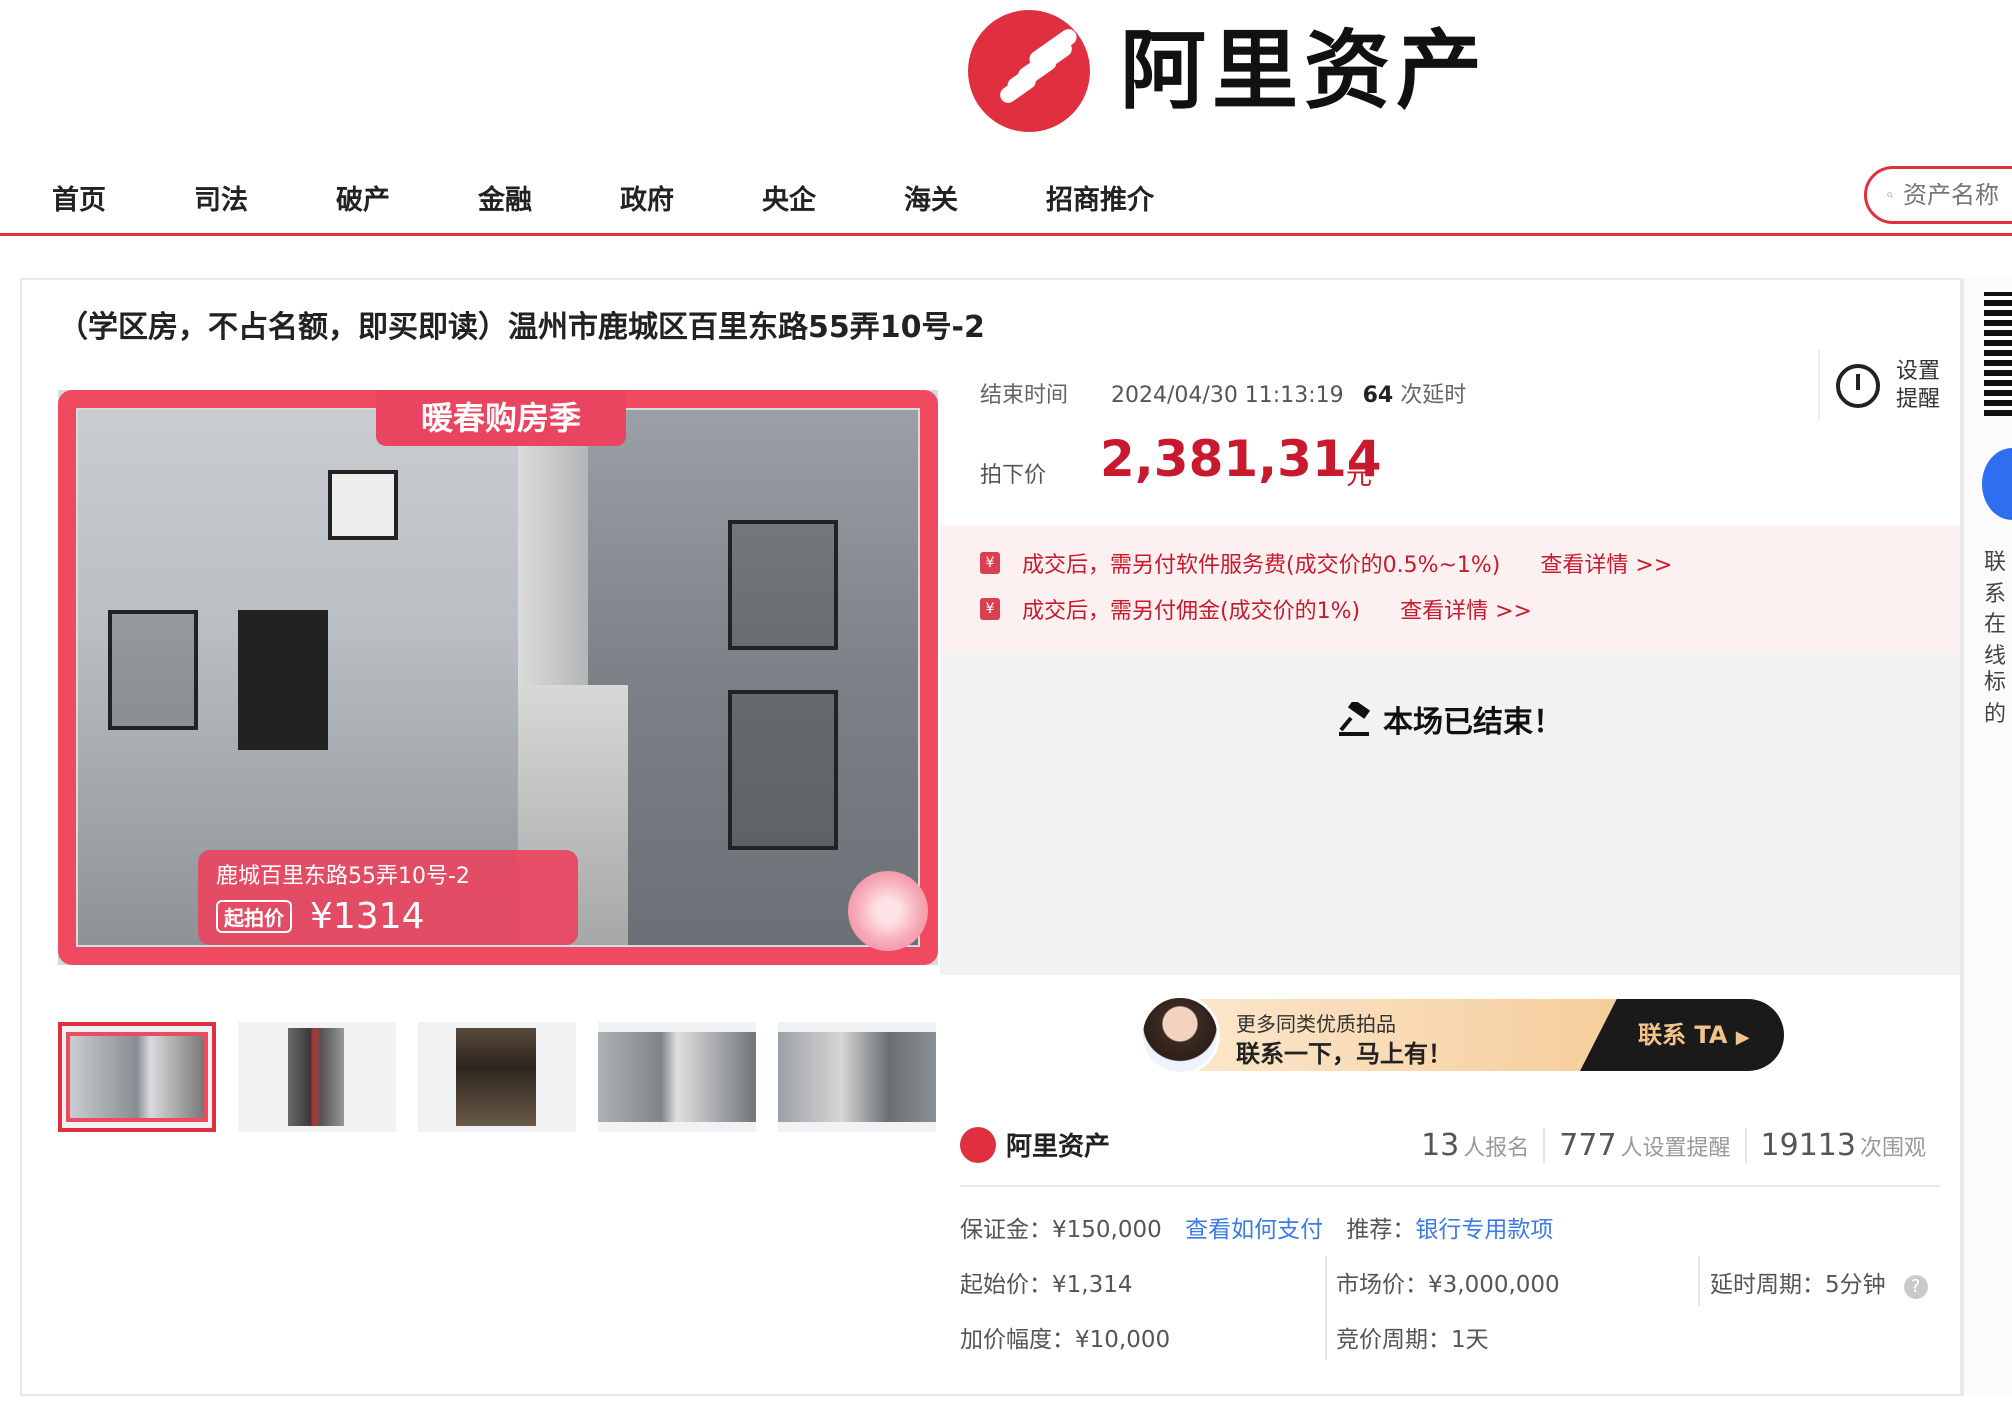 Image resolution: width=2012 pixels, height=1418 pixels. I want to click on sidebar-item-online: 在线, so click(1998, 638).